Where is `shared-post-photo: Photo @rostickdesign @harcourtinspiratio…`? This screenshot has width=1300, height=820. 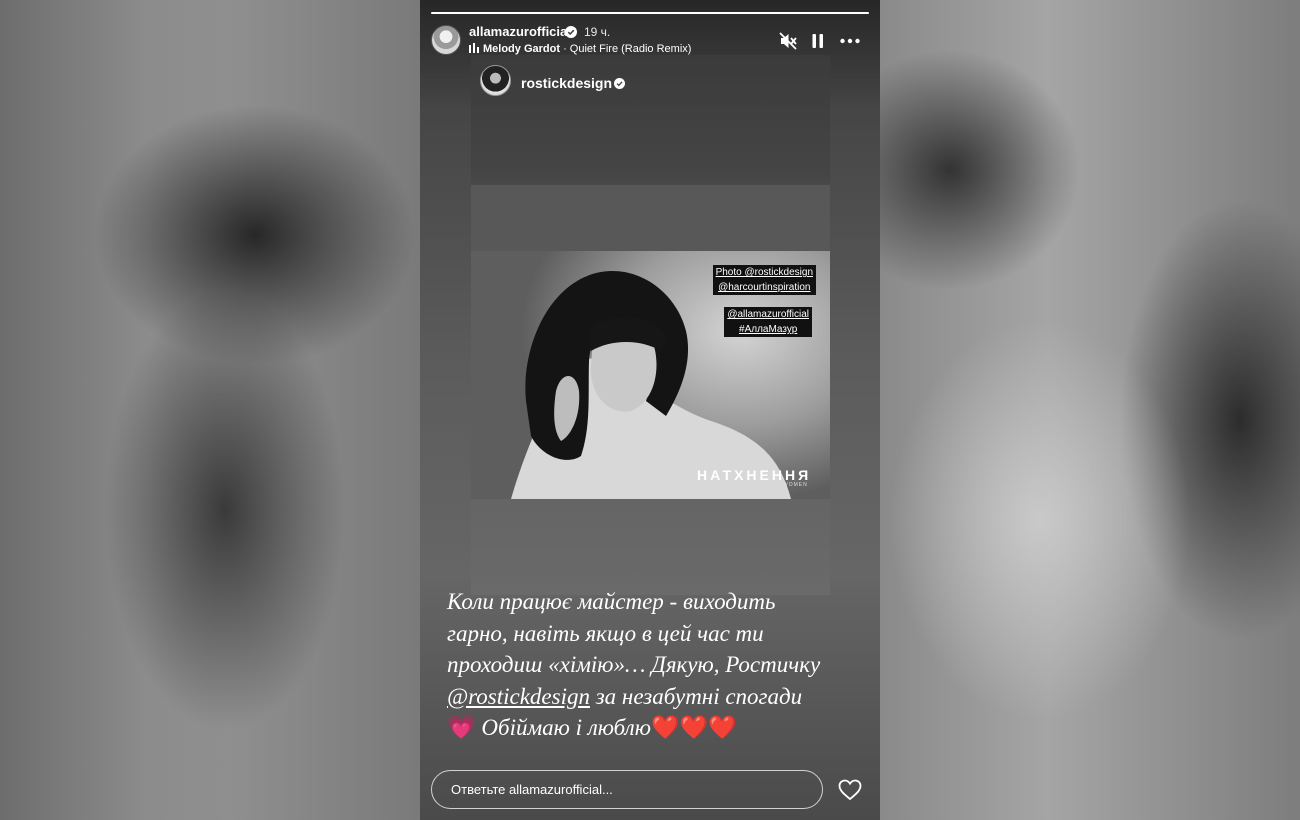 shared-post-photo: Photo @rostickdesign @harcourtinspiratio… is located at coordinates (650, 375).